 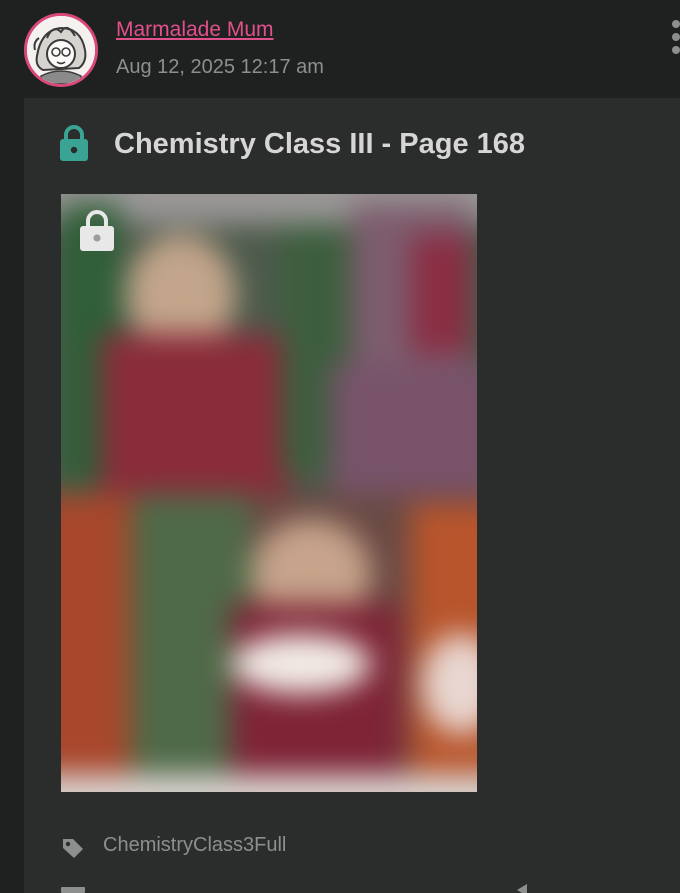 I want to click on post-date: Aug 12, 2025 12:17 am, so click(x=220, y=67).